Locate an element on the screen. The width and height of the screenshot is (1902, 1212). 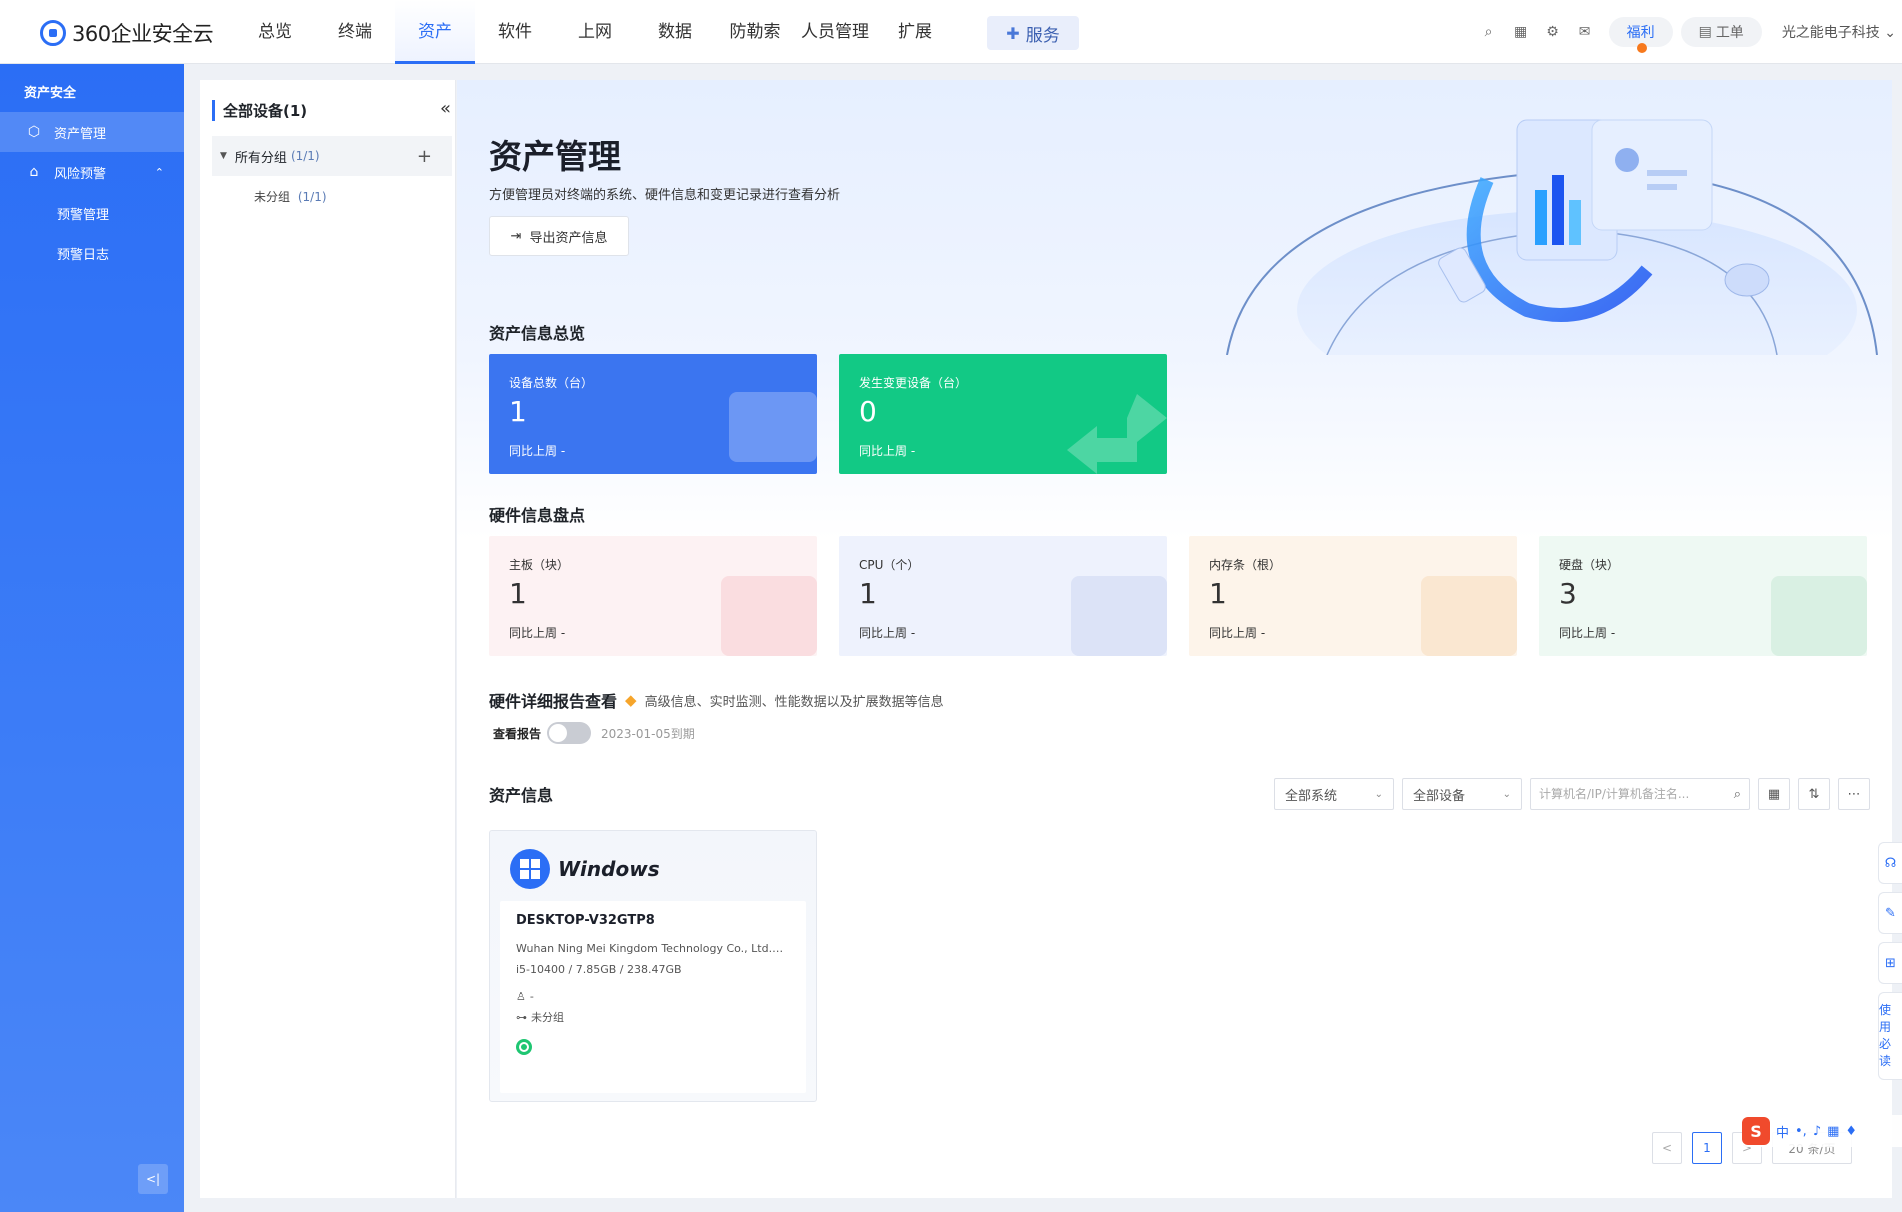
nav-ransomware: 防勒索 is located at coordinates (755, 32).